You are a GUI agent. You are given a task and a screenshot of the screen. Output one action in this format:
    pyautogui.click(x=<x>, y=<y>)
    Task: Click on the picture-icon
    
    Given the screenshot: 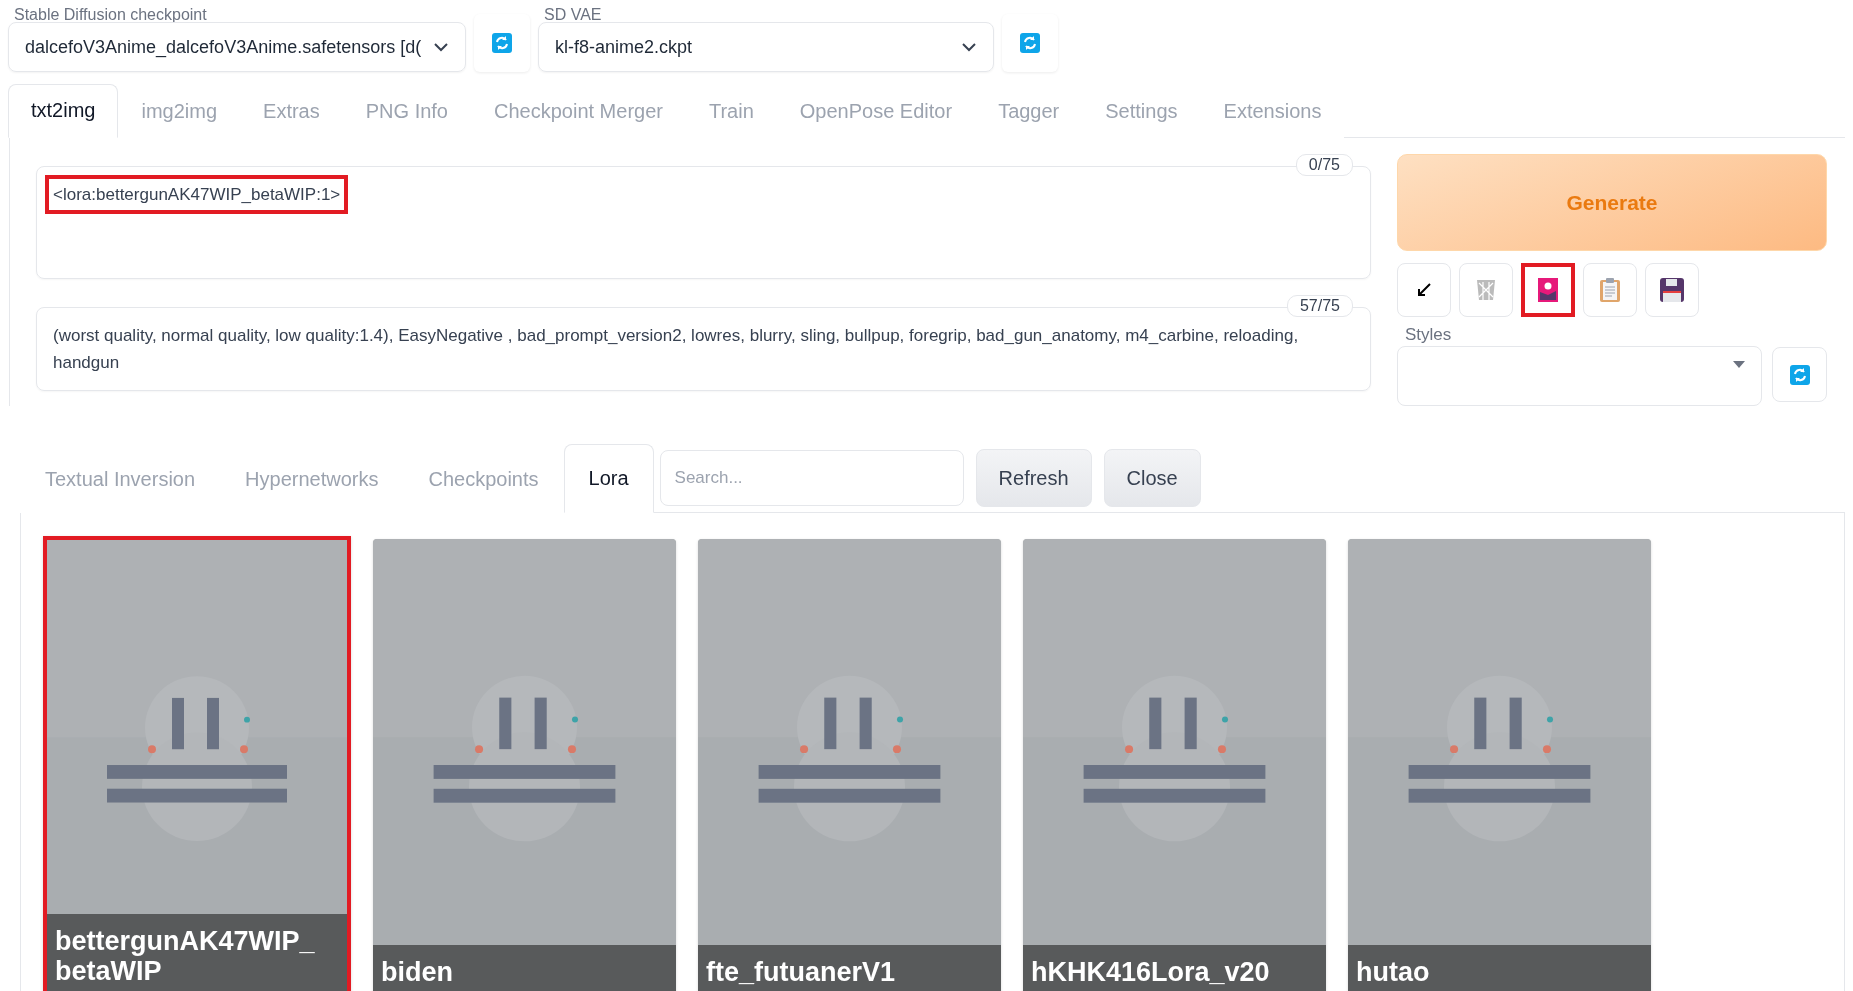 What is the action you would take?
    pyautogui.click(x=1548, y=290)
    